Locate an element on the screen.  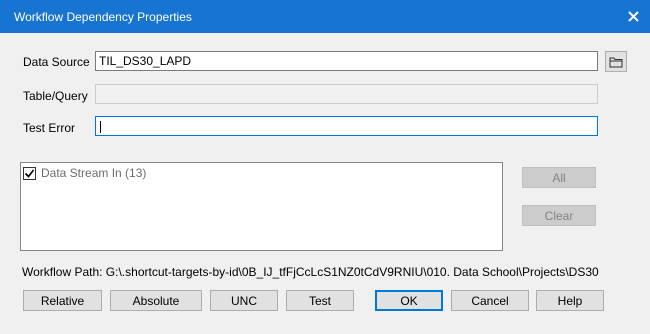
test-button: Test is located at coordinates (320, 300).